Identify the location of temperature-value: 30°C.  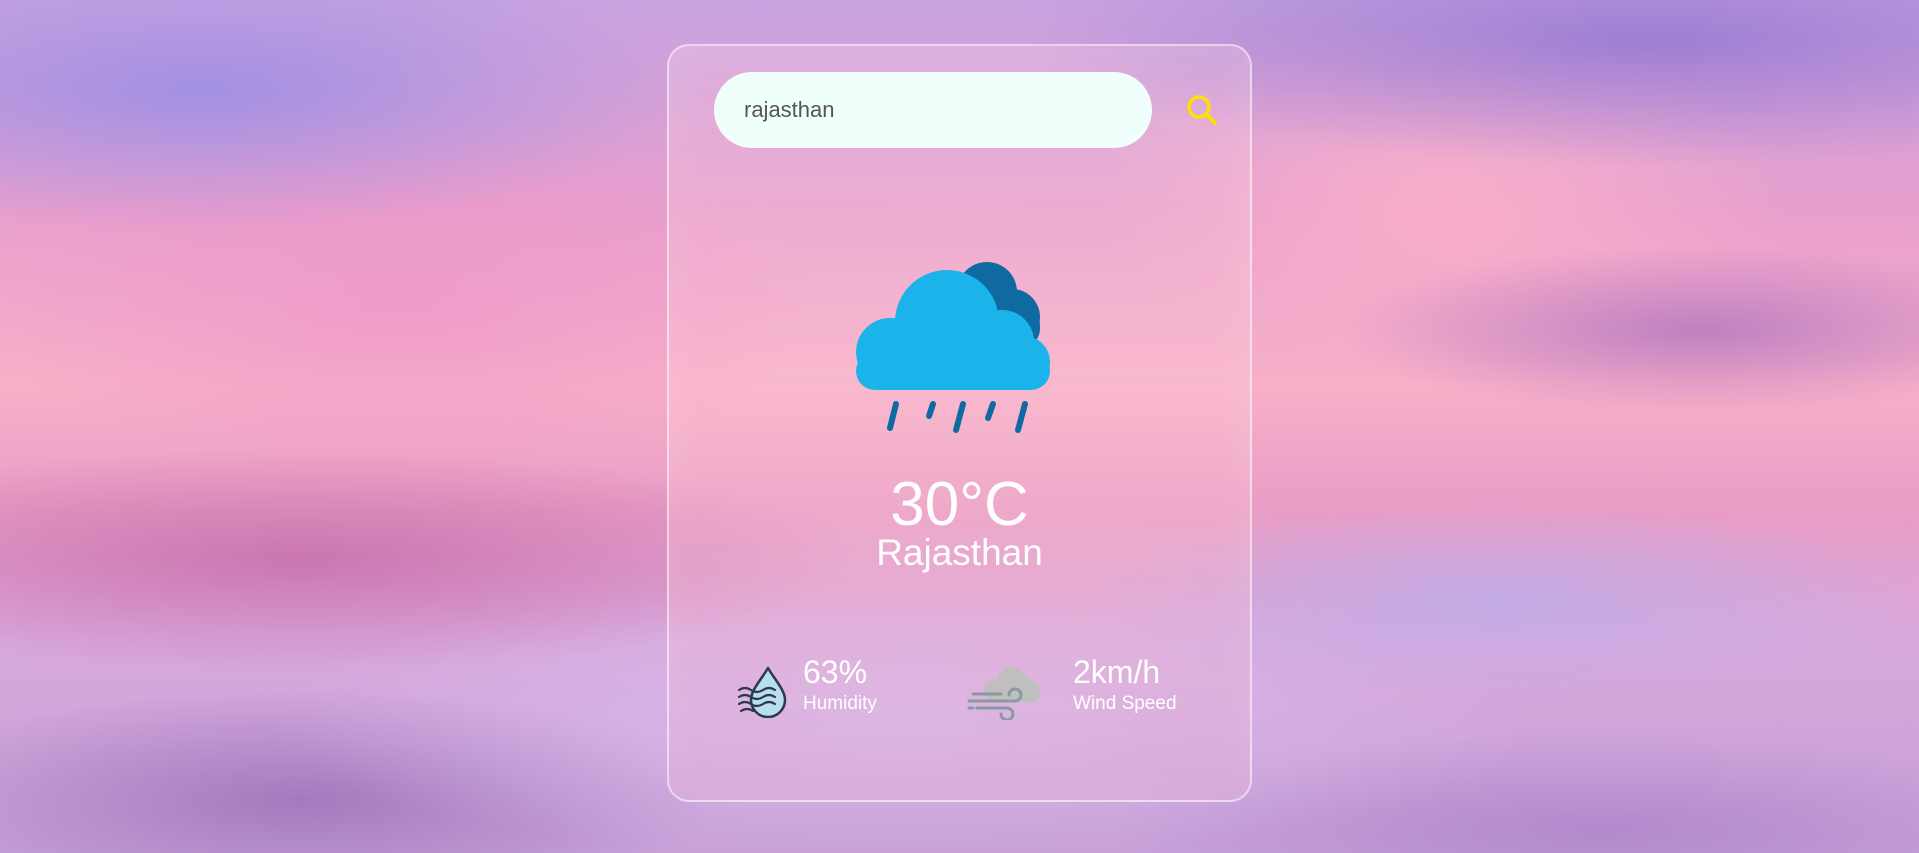
(959, 504).